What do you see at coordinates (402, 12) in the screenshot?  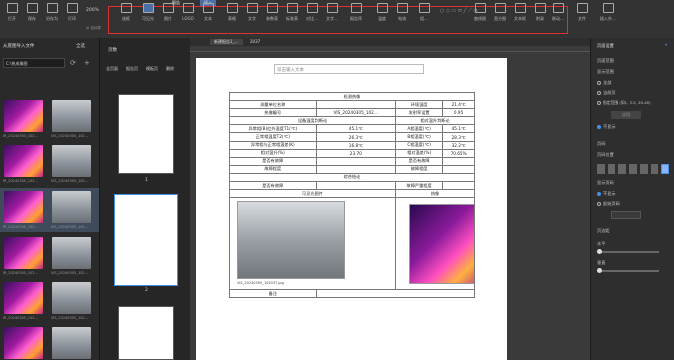 I see `current-tool: 电流` at bounding box center [402, 12].